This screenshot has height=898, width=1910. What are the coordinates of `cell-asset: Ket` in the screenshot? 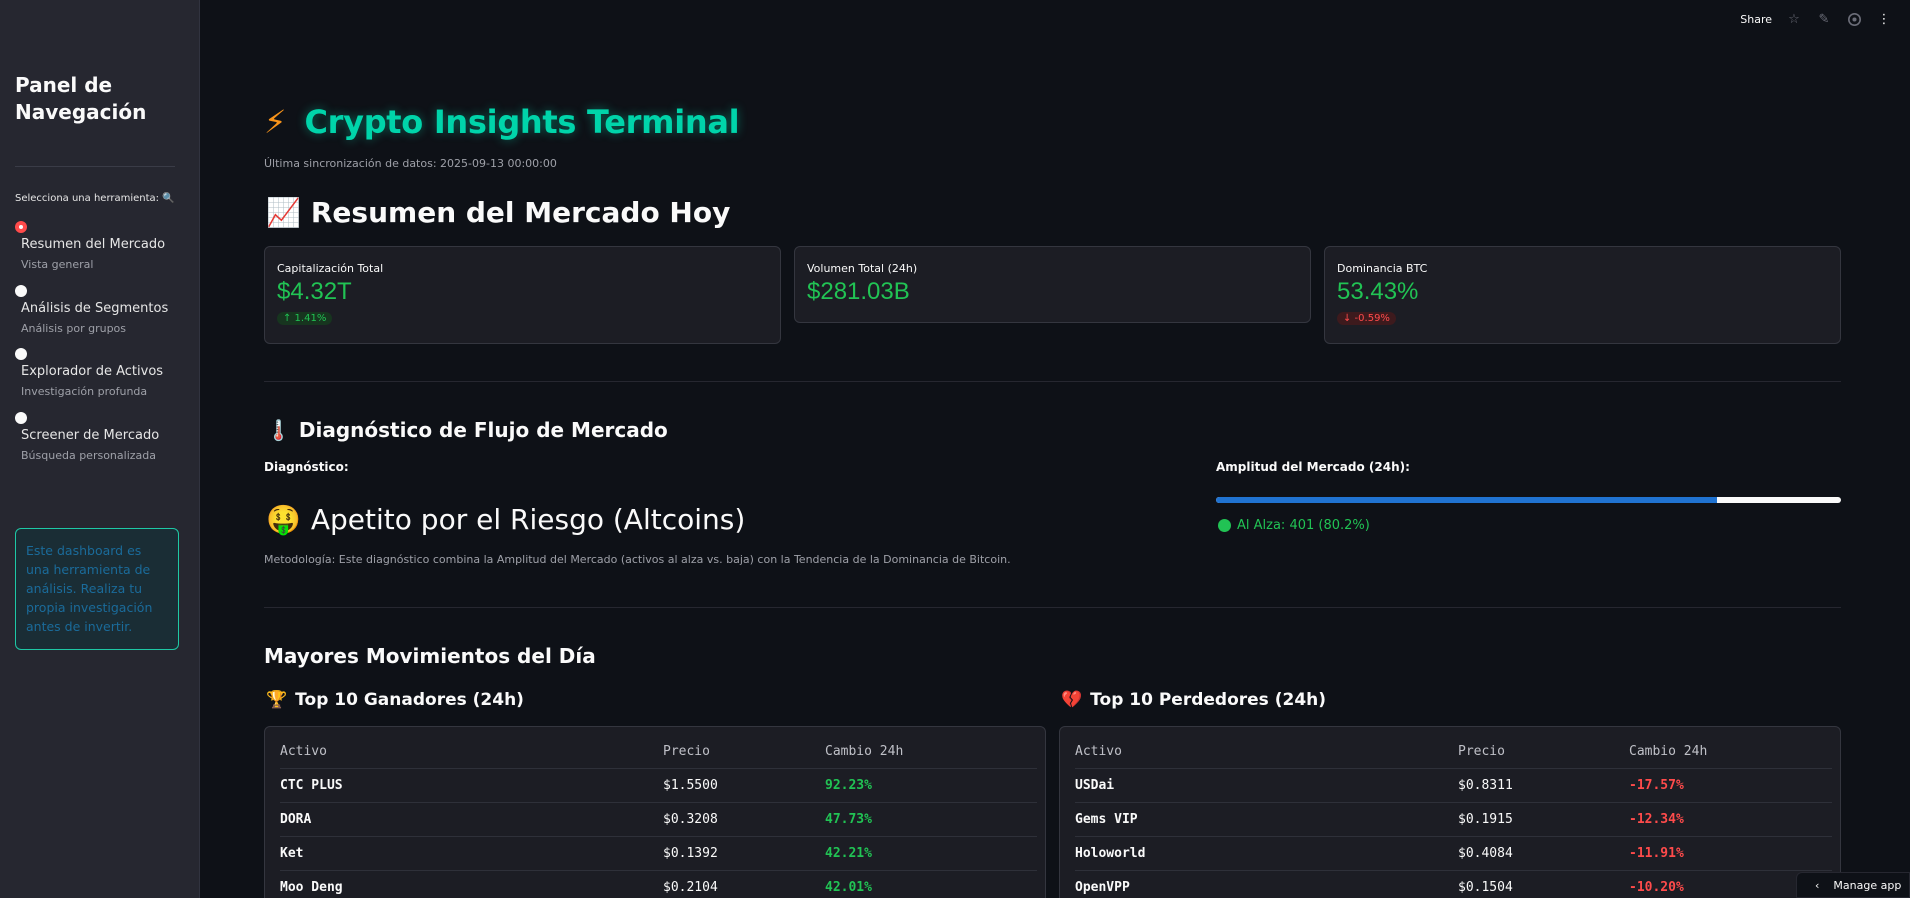 It's located at (292, 853).